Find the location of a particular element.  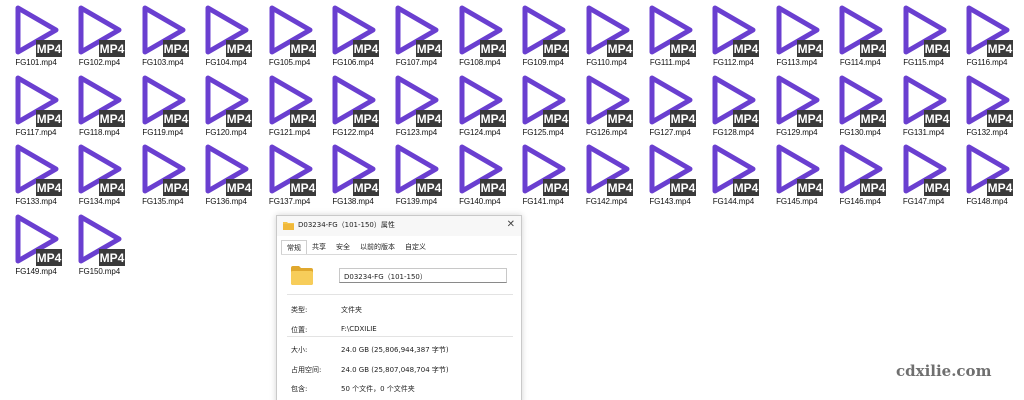

file-item: MP4 FG116.mp4 is located at coordinates (987, 35).